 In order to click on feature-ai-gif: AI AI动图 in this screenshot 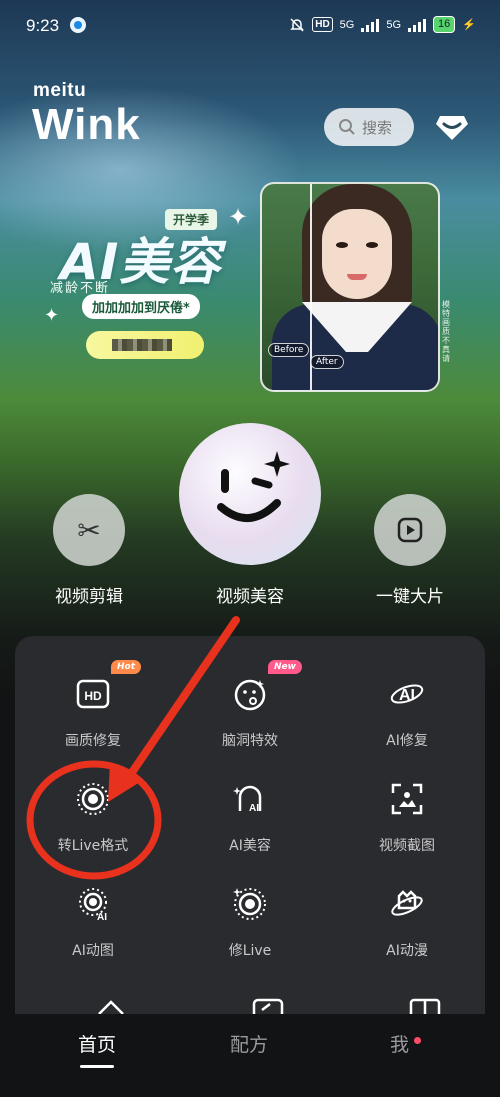, I will do `click(93, 936)`.